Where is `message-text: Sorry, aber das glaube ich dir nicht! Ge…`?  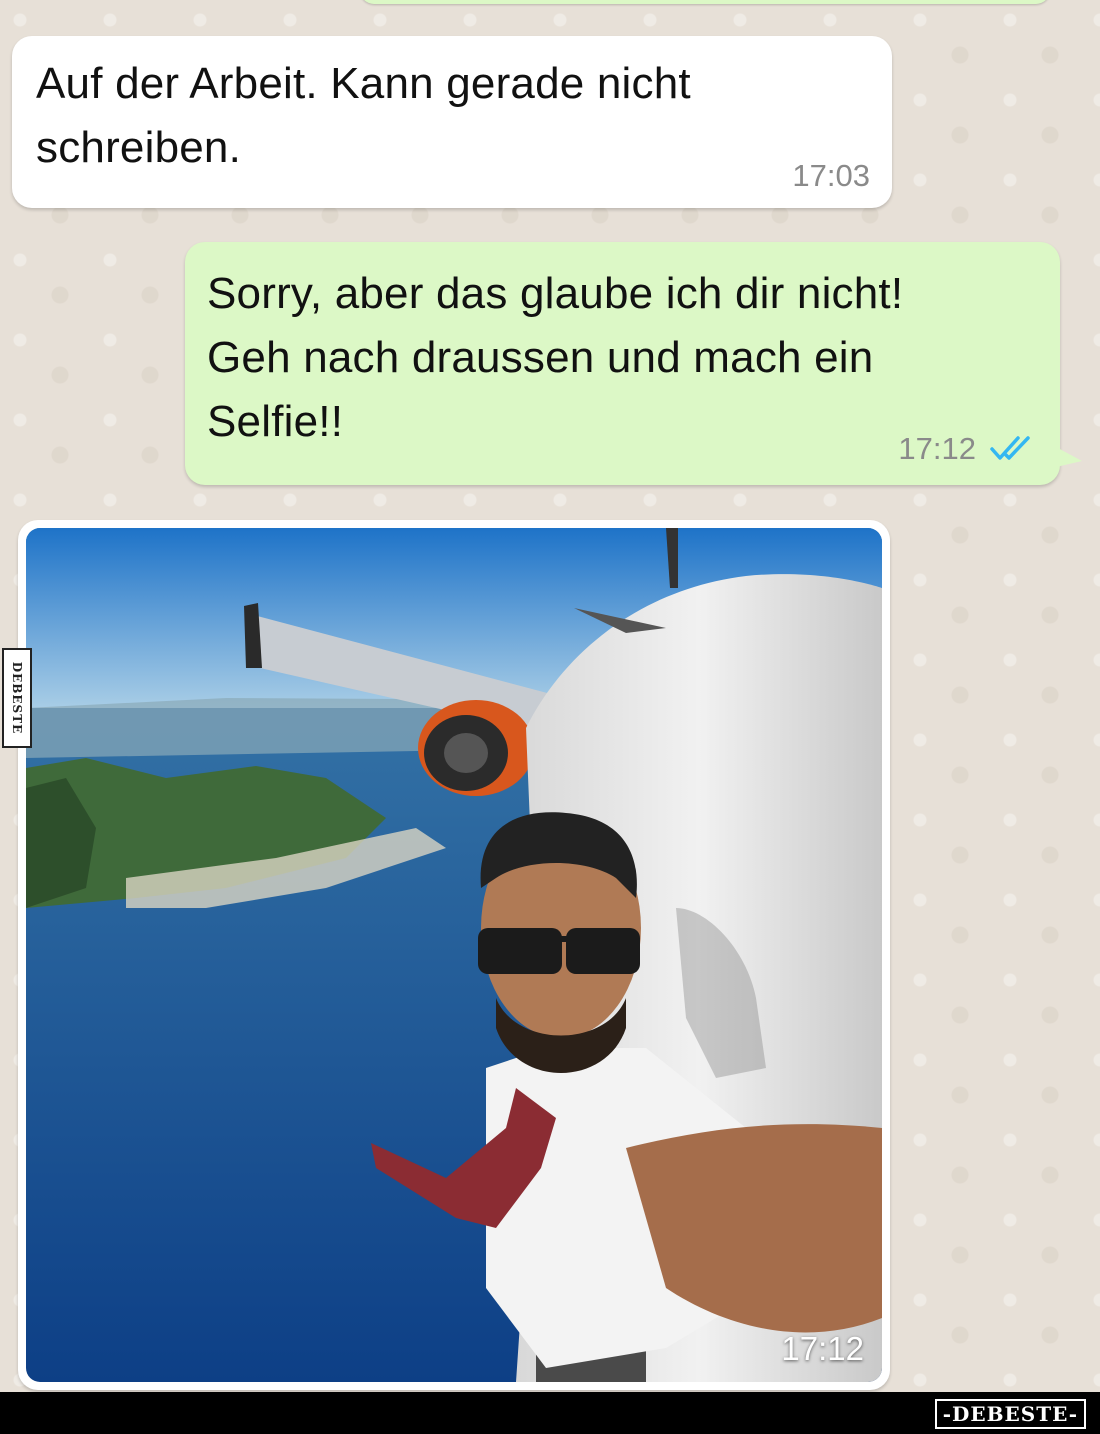
message-text: Sorry, aber das glaube ich dir nicht! Ge… is located at coordinates (555, 357).